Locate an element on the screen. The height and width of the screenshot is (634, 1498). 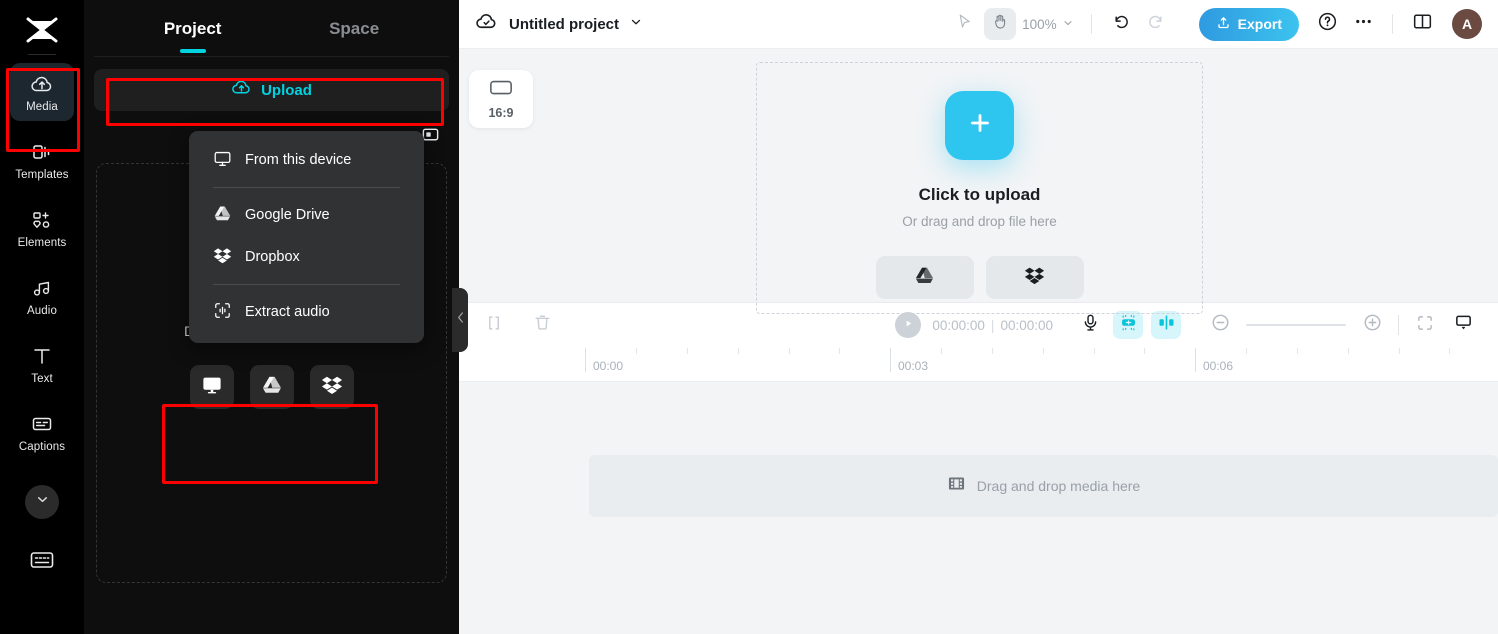
keyboard-shortcuts-button is located at coordinates (42, 562).